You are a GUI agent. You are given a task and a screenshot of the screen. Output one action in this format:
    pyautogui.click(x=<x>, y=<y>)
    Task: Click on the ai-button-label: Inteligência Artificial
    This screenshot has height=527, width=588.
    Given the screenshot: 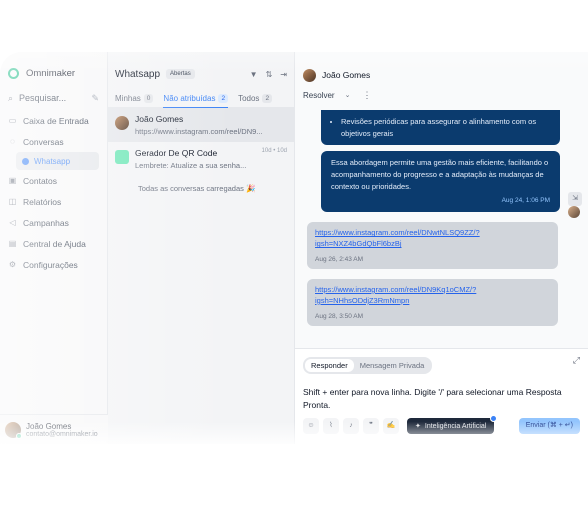 What is the action you would take?
    pyautogui.click(x=455, y=426)
    